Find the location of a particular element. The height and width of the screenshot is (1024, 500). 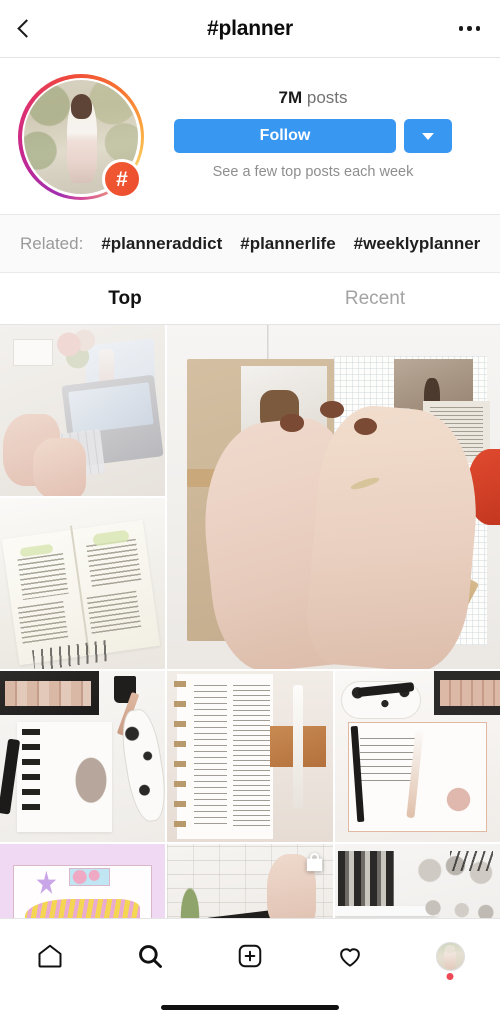

post-count: 7M posts is located at coordinates (313, 98).